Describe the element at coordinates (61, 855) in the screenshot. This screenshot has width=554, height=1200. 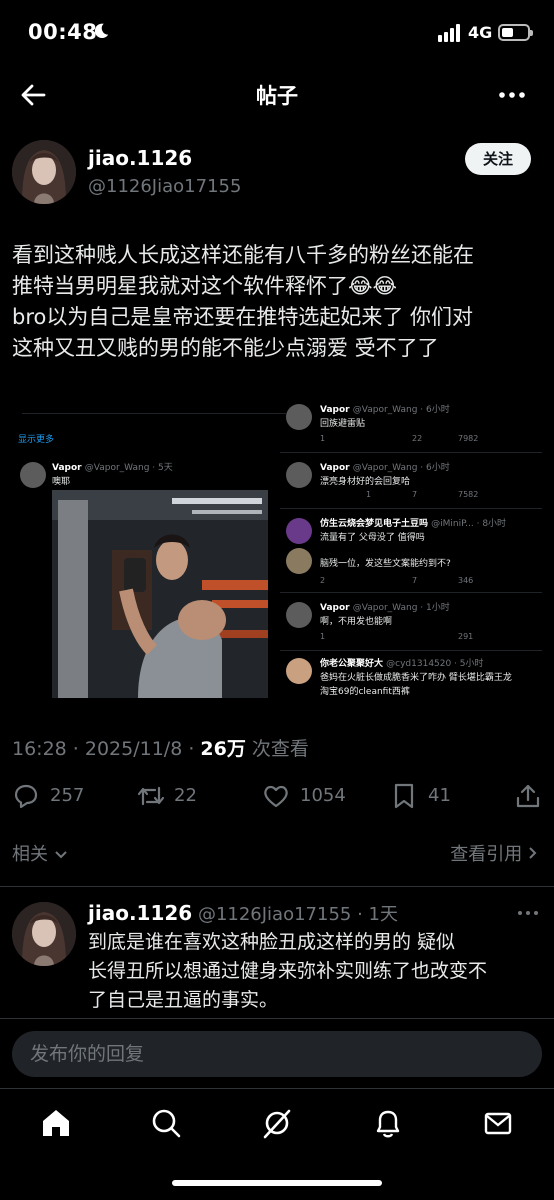
I see `chevron-down-icon` at that location.